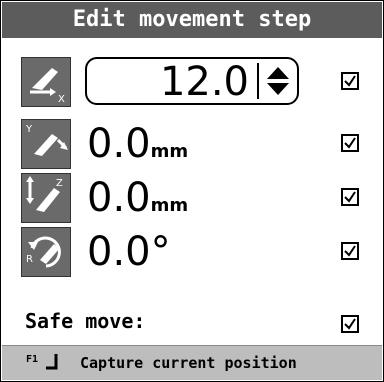 The width and height of the screenshot is (384, 382). Describe the element at coordinates (160, 252) in the screenshot. I see `r-unit: °` at that location.